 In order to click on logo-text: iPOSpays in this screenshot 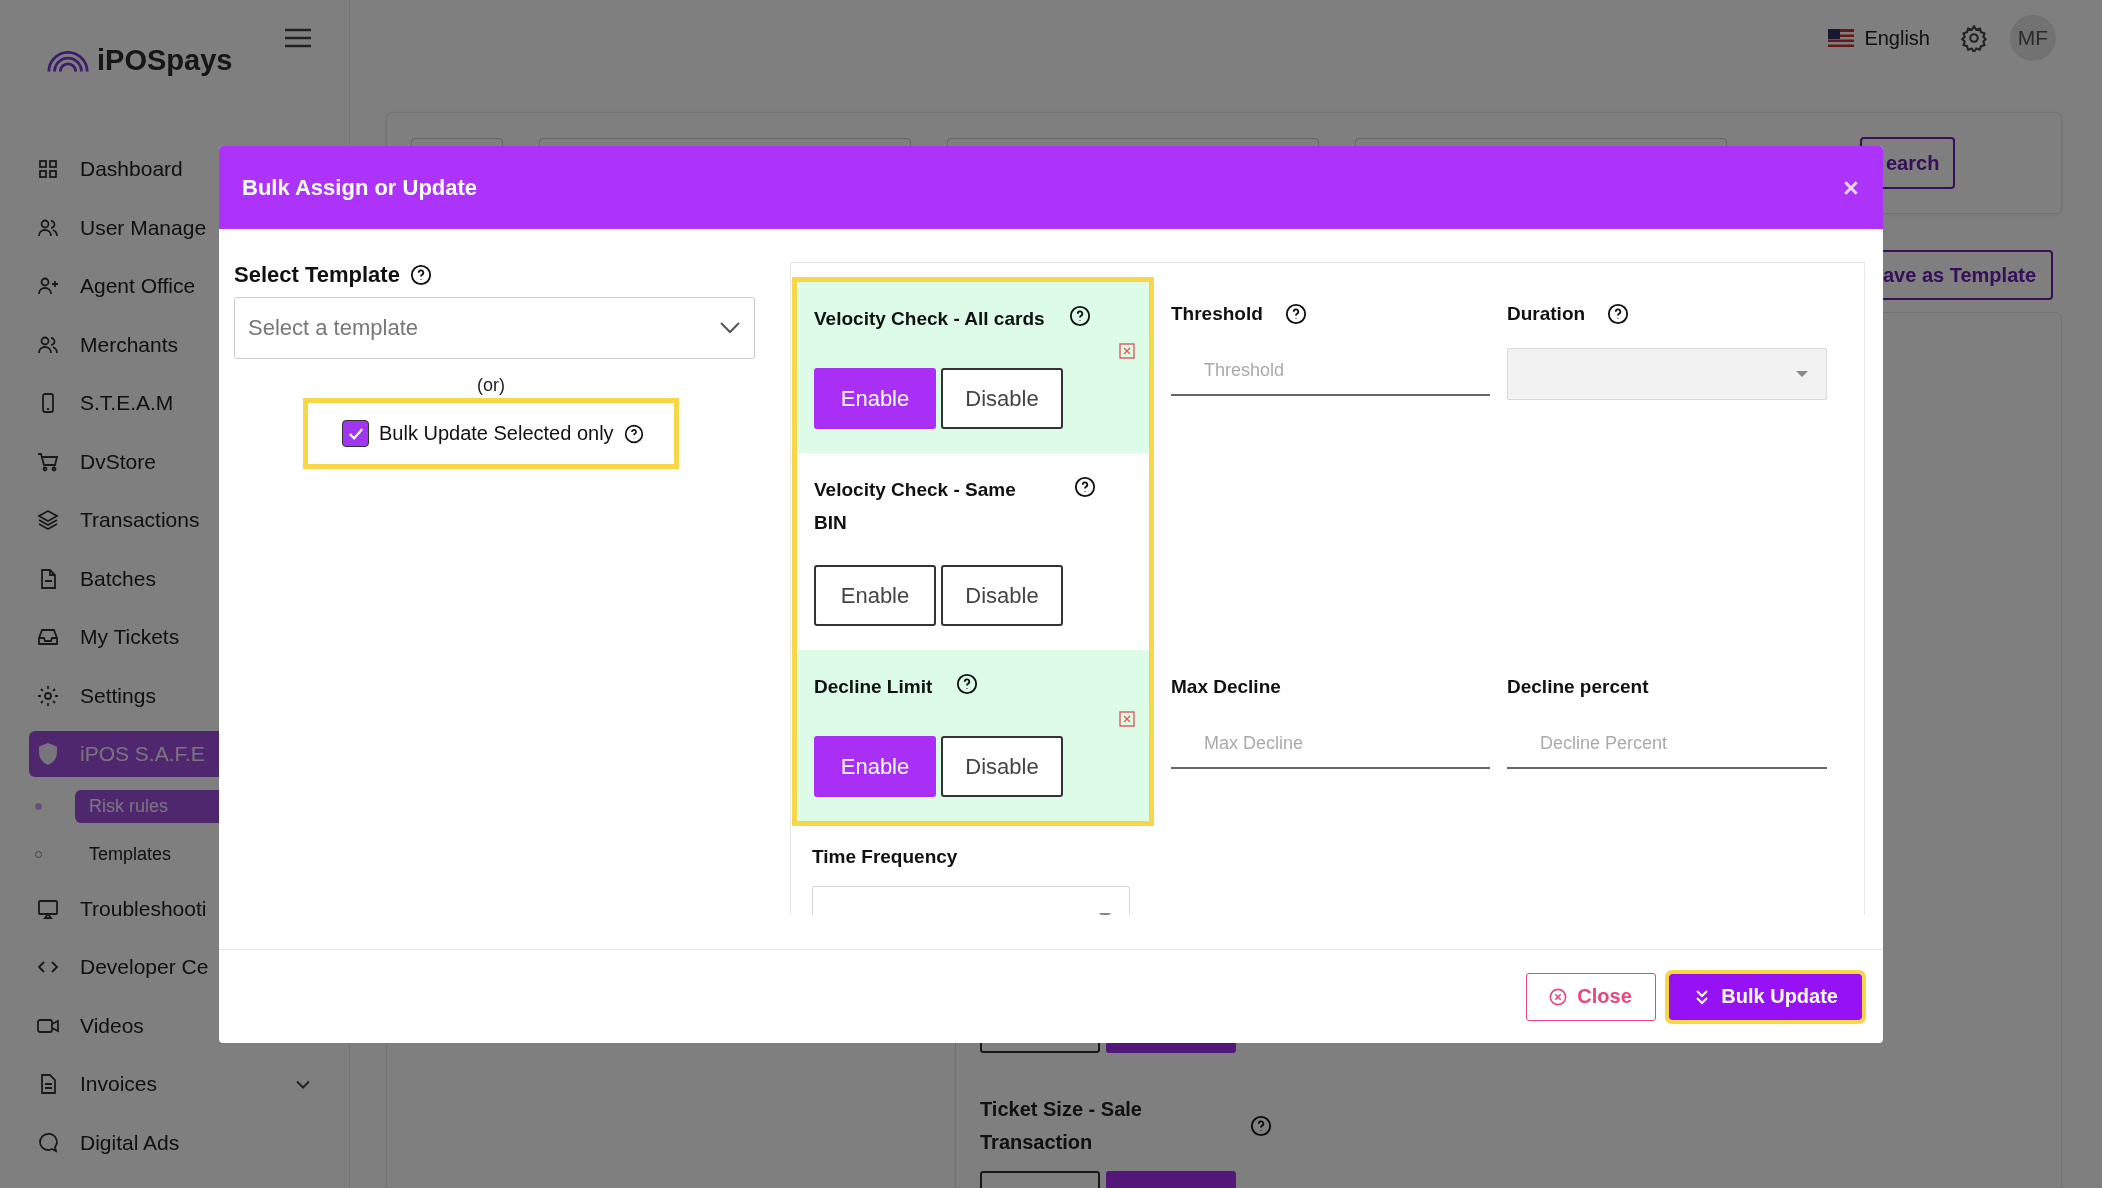, I will do `click(165, 60)`.